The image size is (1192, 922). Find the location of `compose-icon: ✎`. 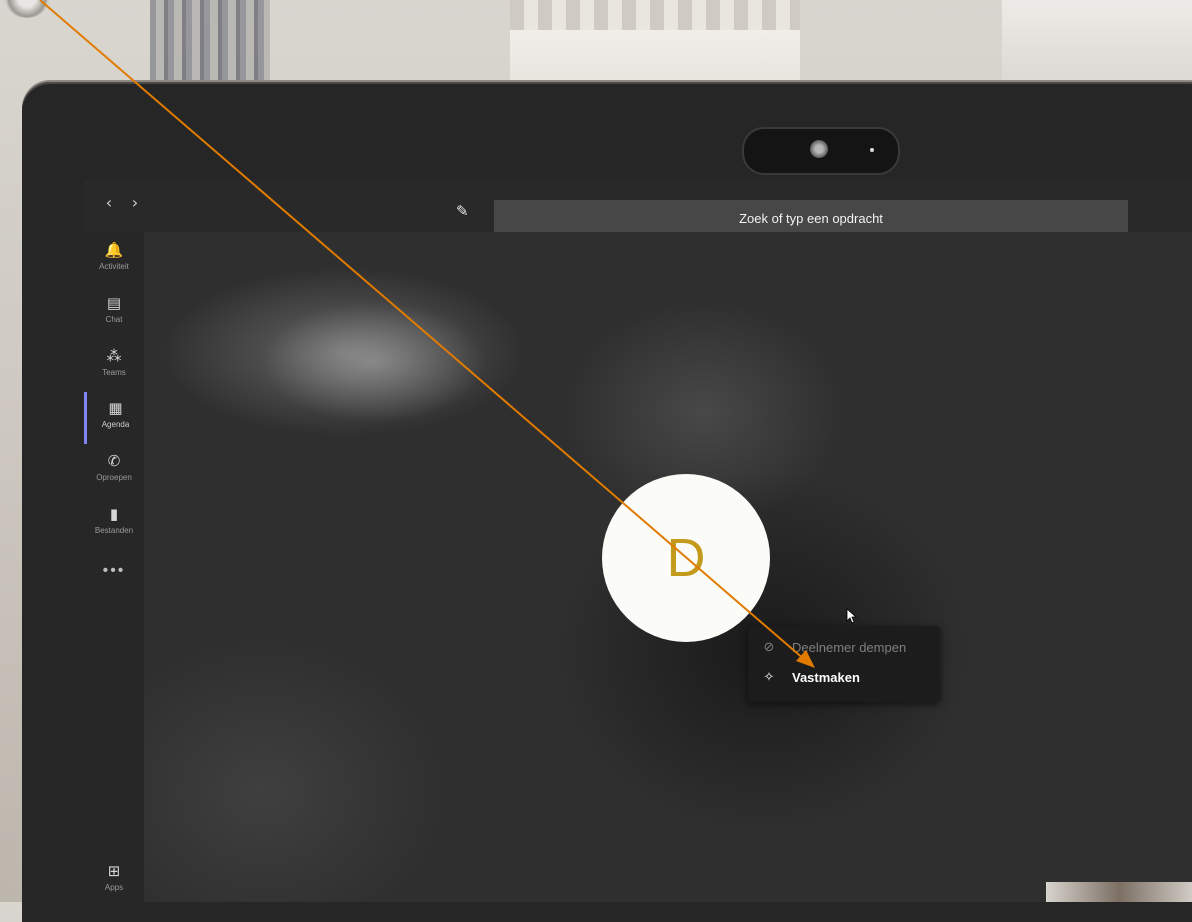

compose-icon: ✎ is located at coordinates (465, 211).